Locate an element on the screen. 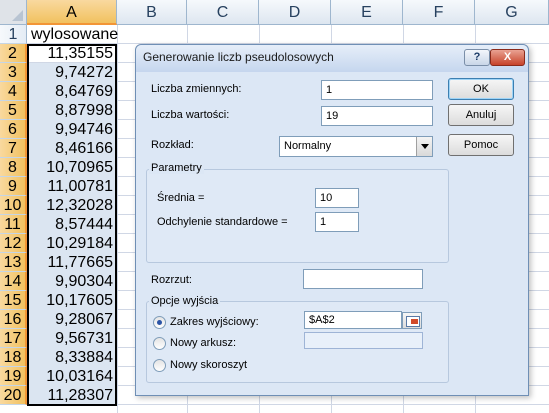 Image resolution: width=549 pixels, height=413 pixels. dialog-title: Generowanie liczb pseudolosowych is located at coordinates (238, 57).